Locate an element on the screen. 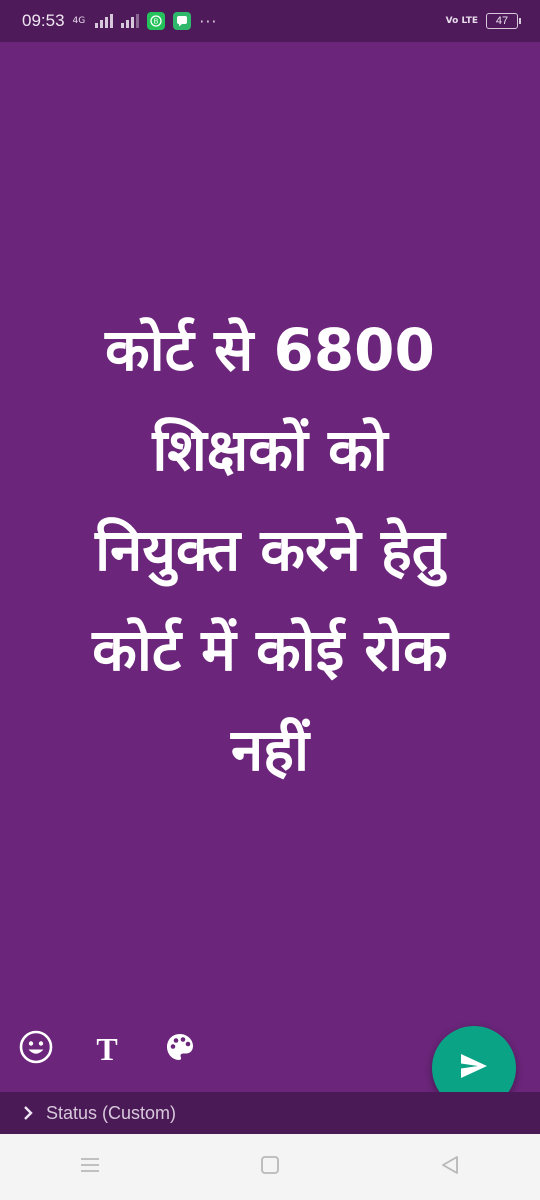 The height and width of the screenshot is (1200, 540). status-text-line: नियुक्त करने हेतु is located at coordinates (270, 550).